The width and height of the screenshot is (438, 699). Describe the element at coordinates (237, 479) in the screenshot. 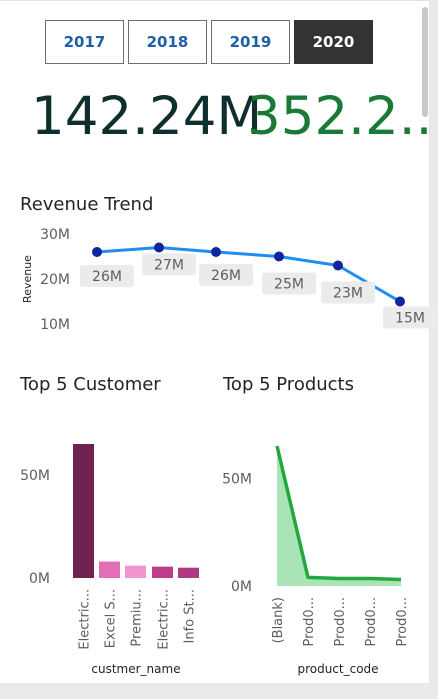

I see `products-y-tick: 50M` at that location.